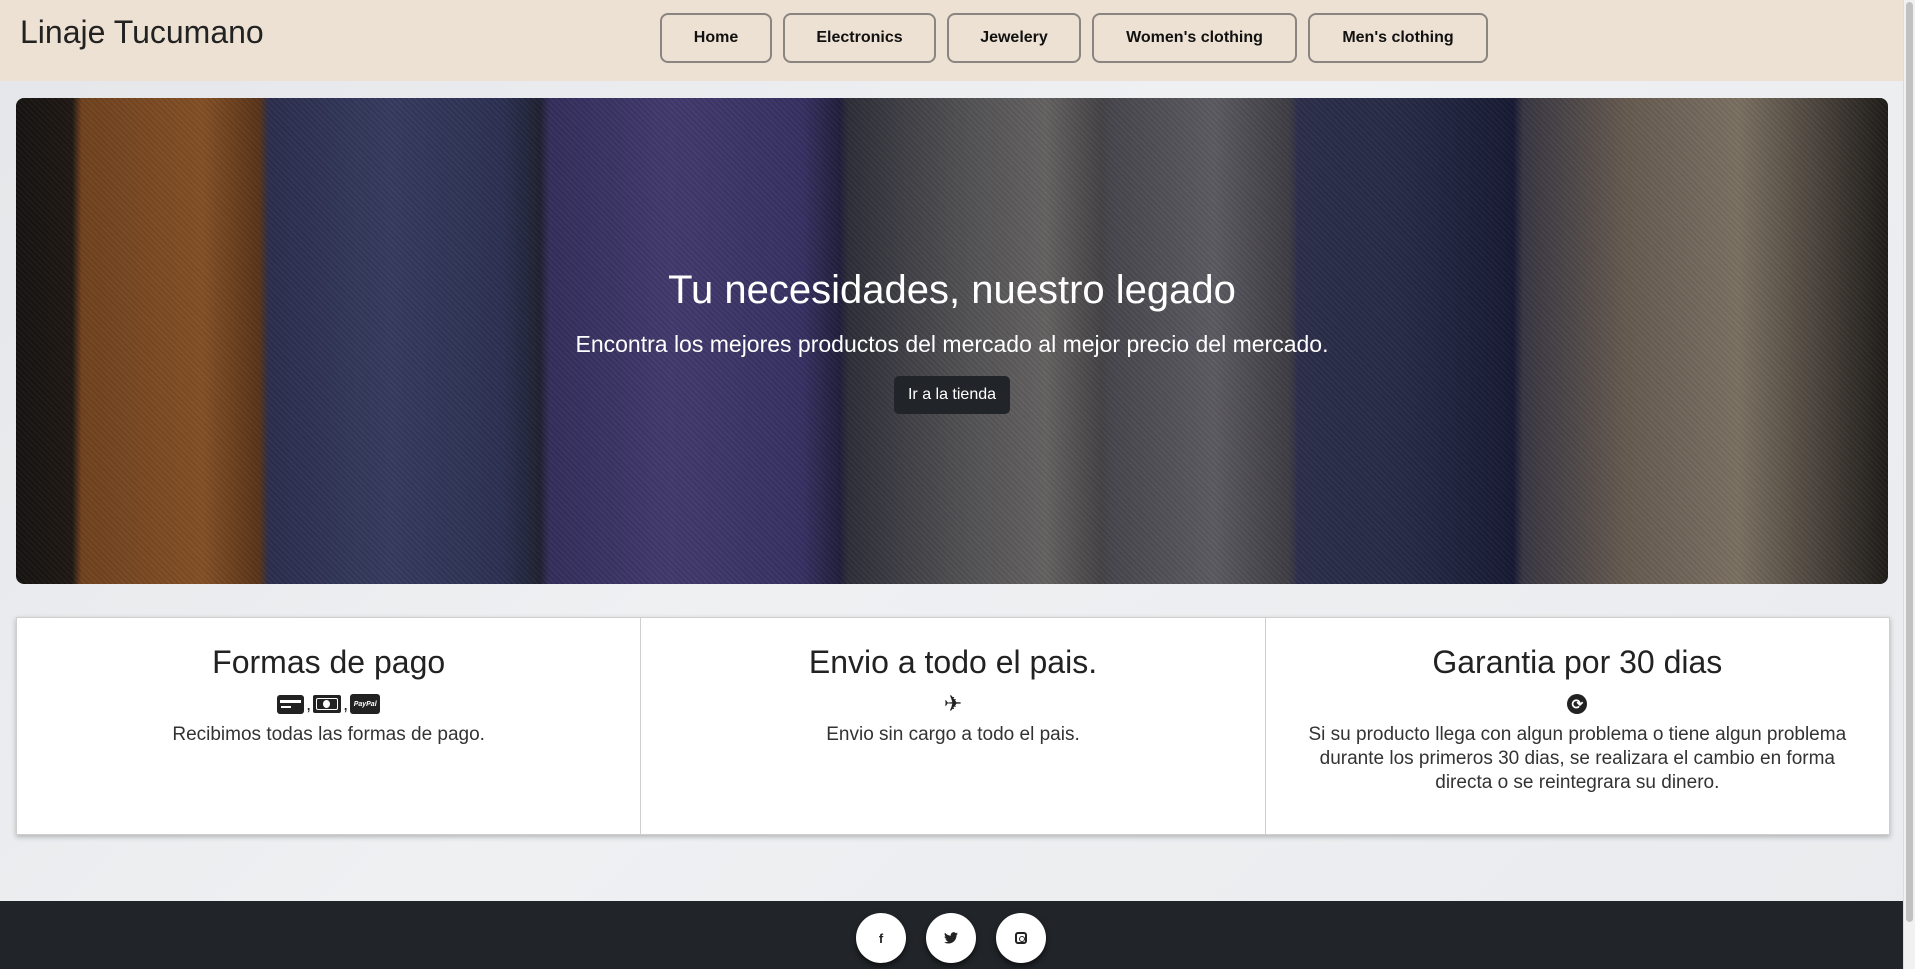  What do you see at coordinates (1909, 484) in the screenshot?
I see `page-scrollbar` at bounding box center [1909, 484].